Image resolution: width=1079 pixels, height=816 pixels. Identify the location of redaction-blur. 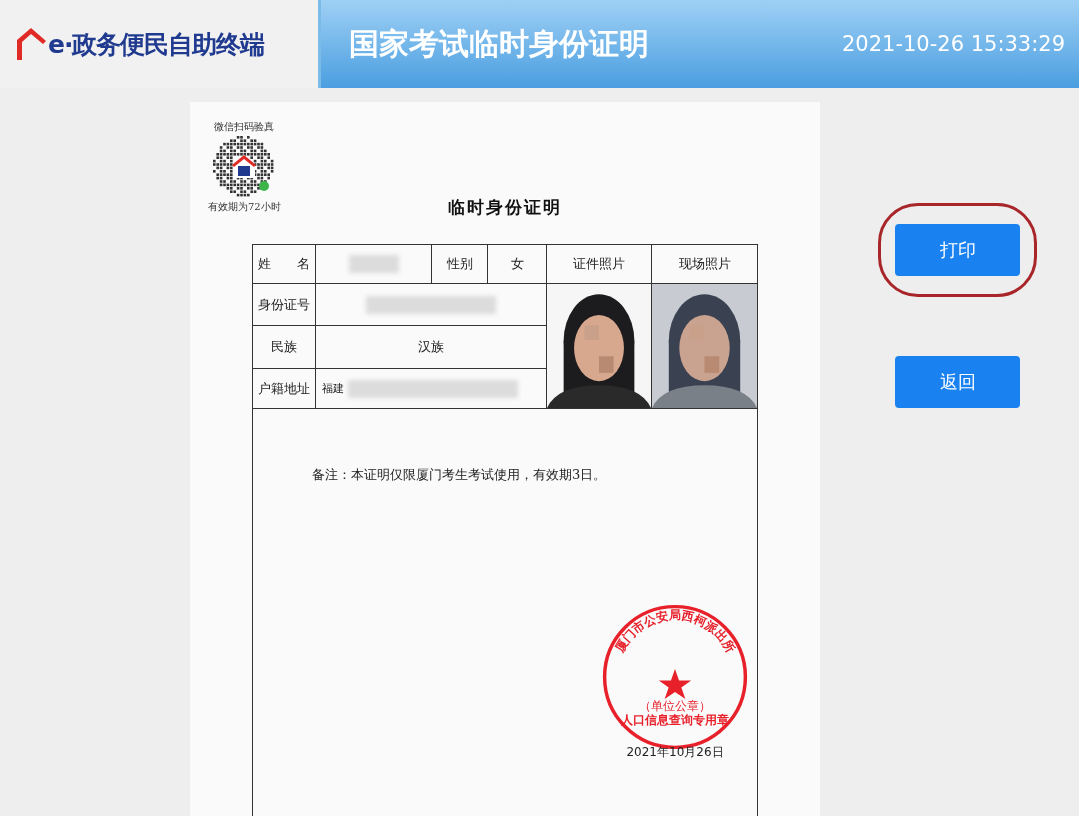
(373, 264).